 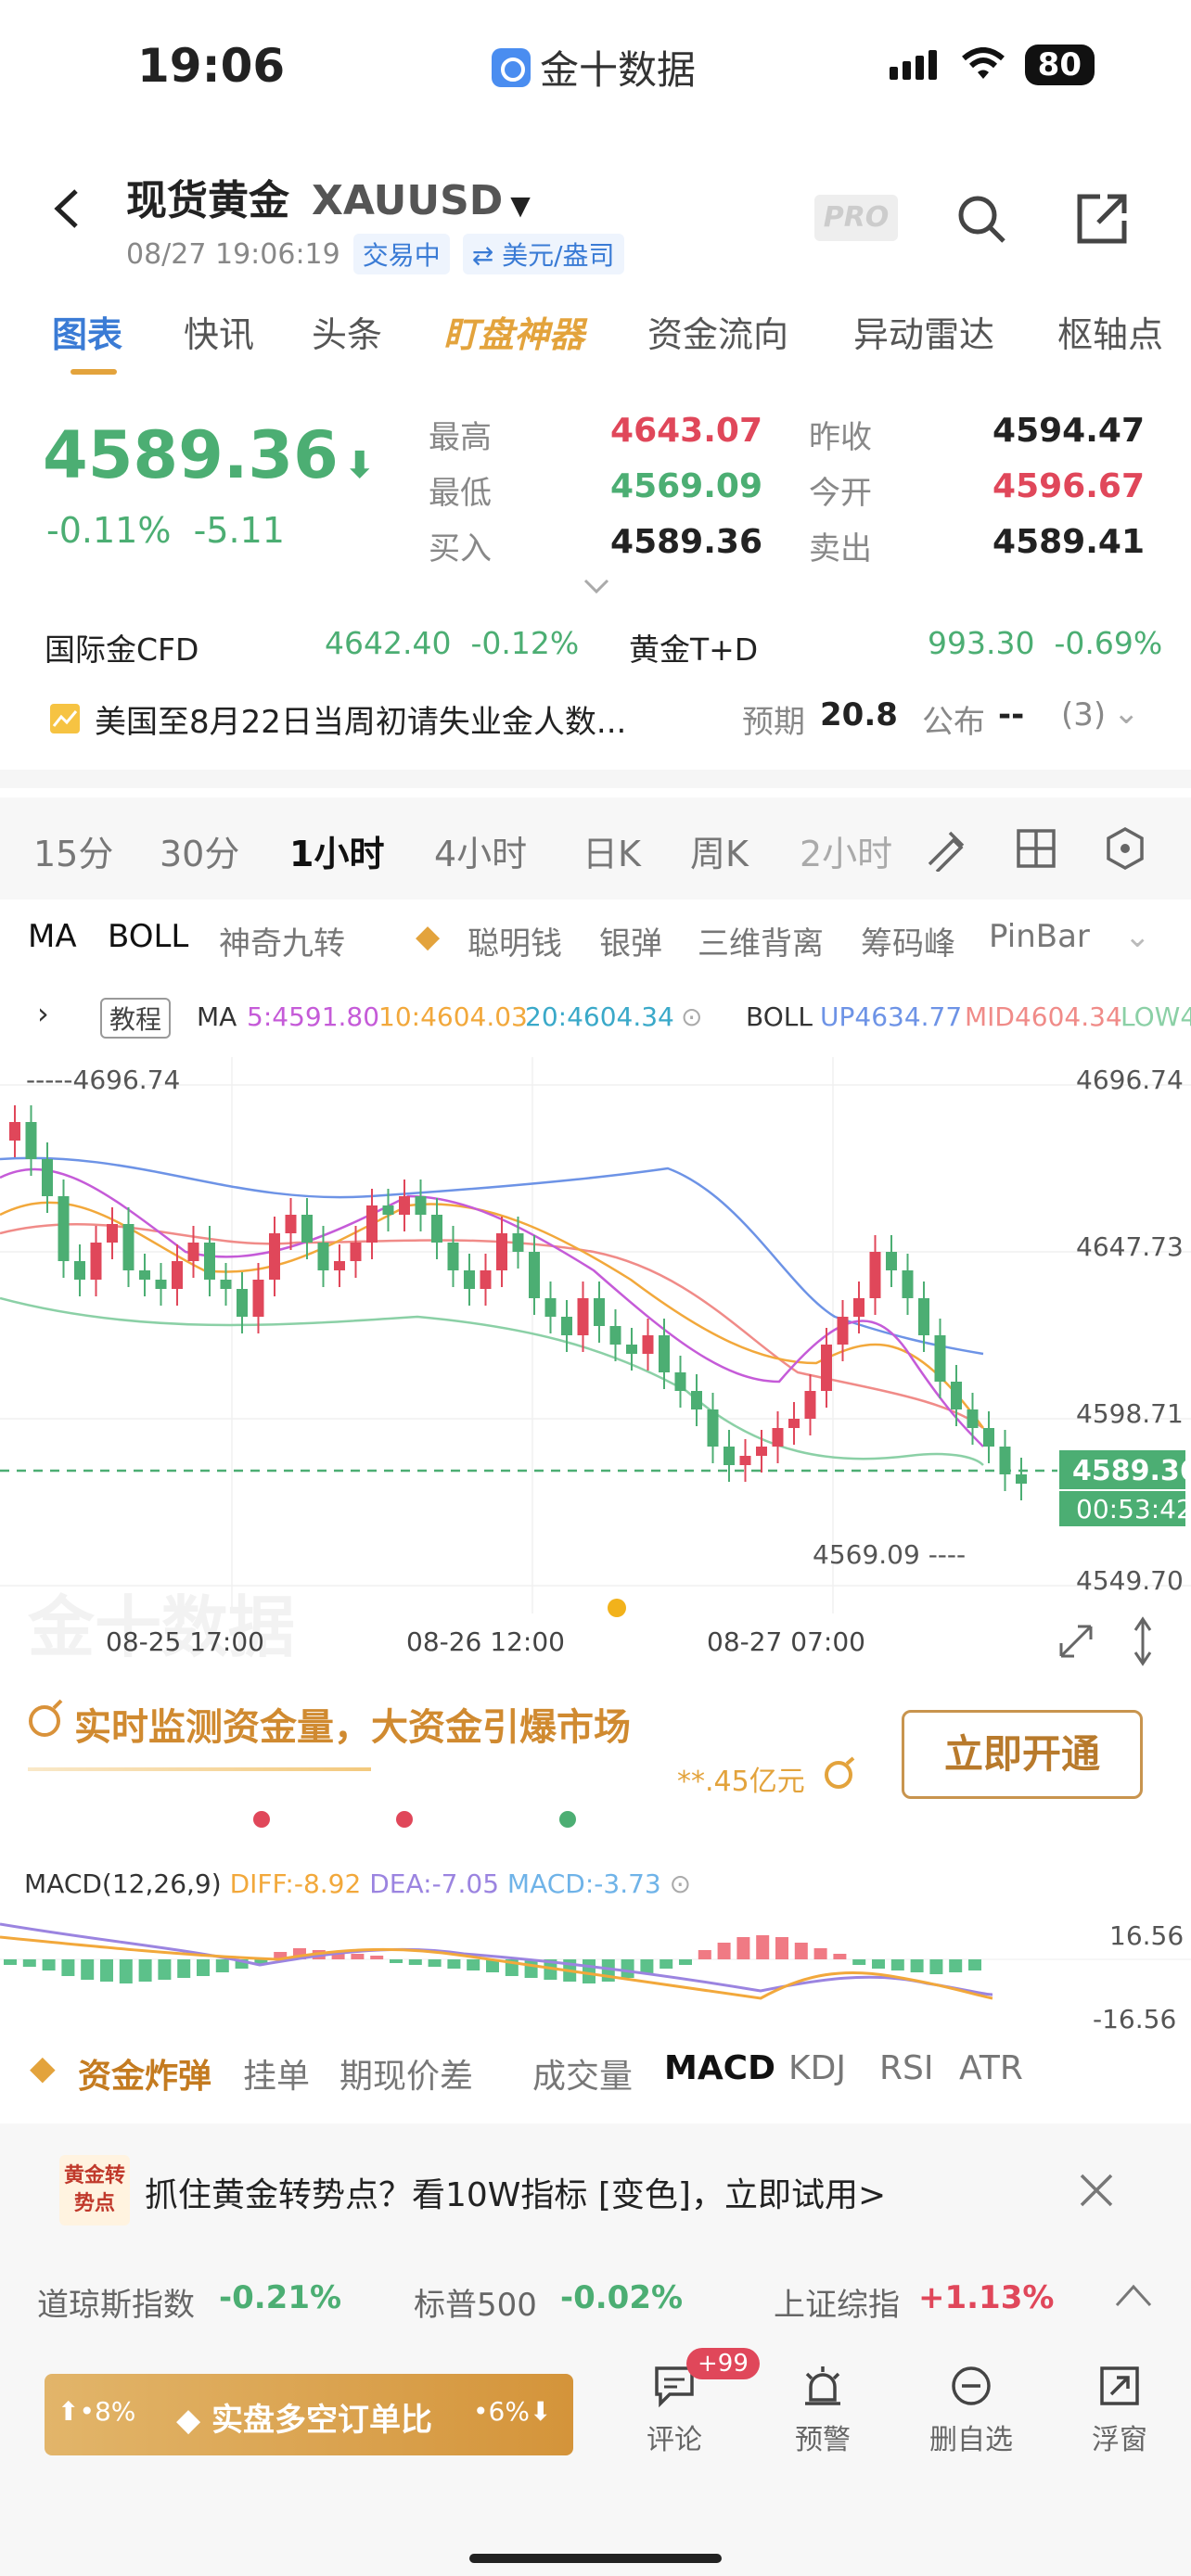 What do you see at coordinates (282, 940) in the screenshot?
I see `indicator-td9: 神奇九转` at bounding box center [282, 940].